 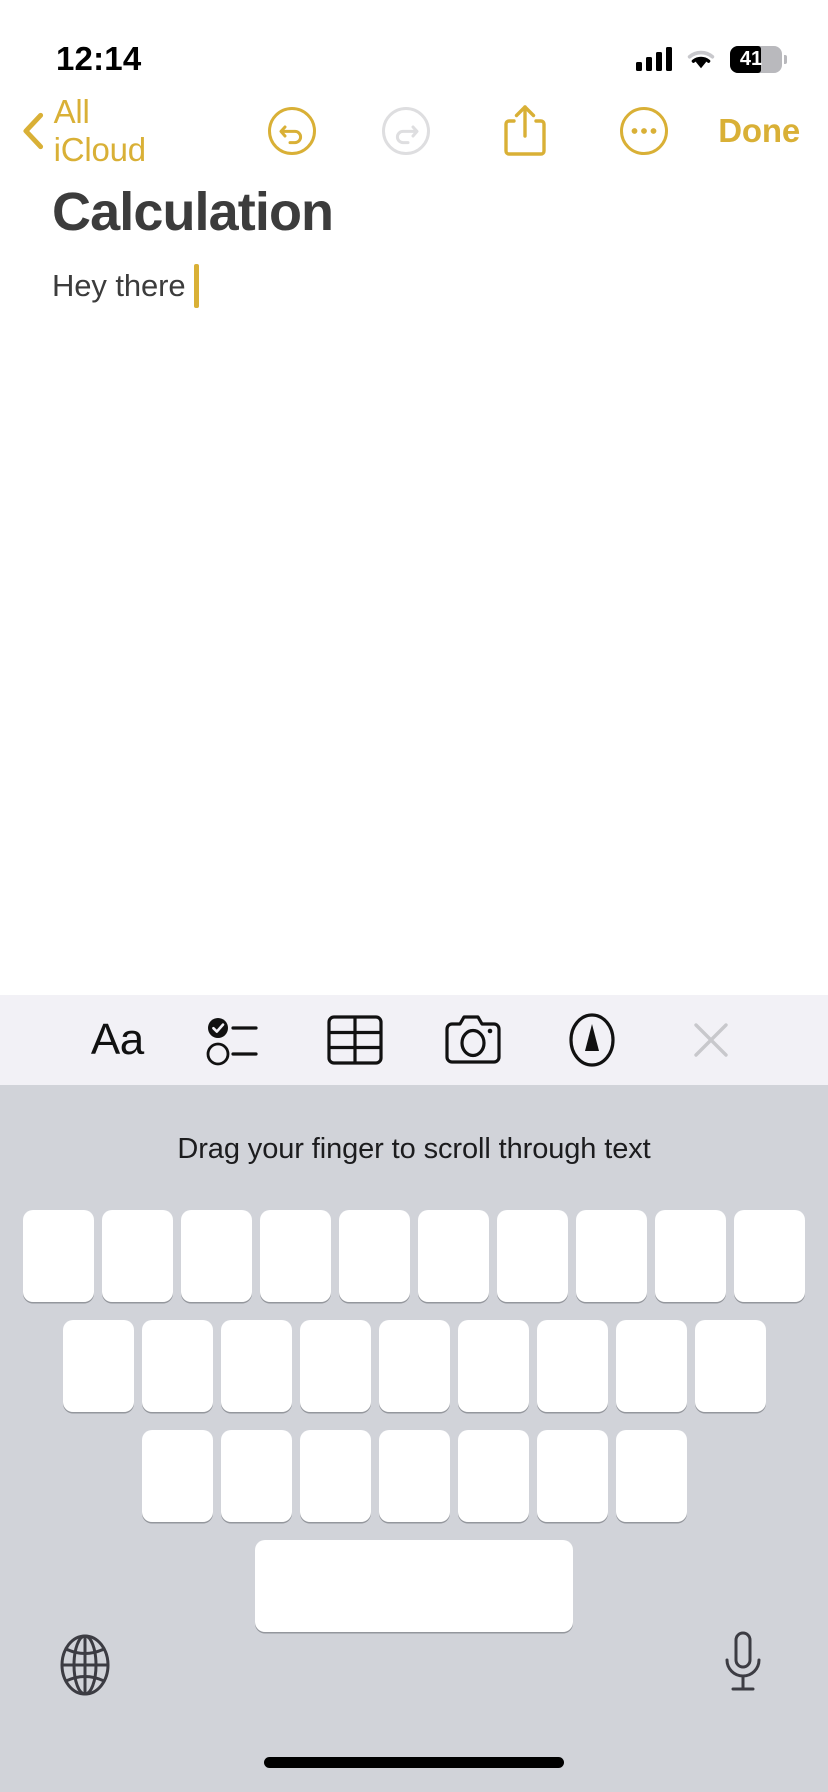 What do you see at coordinates (785, 59) in the screenshot?
I see `battery-cap` at bounding box center [785, 59].